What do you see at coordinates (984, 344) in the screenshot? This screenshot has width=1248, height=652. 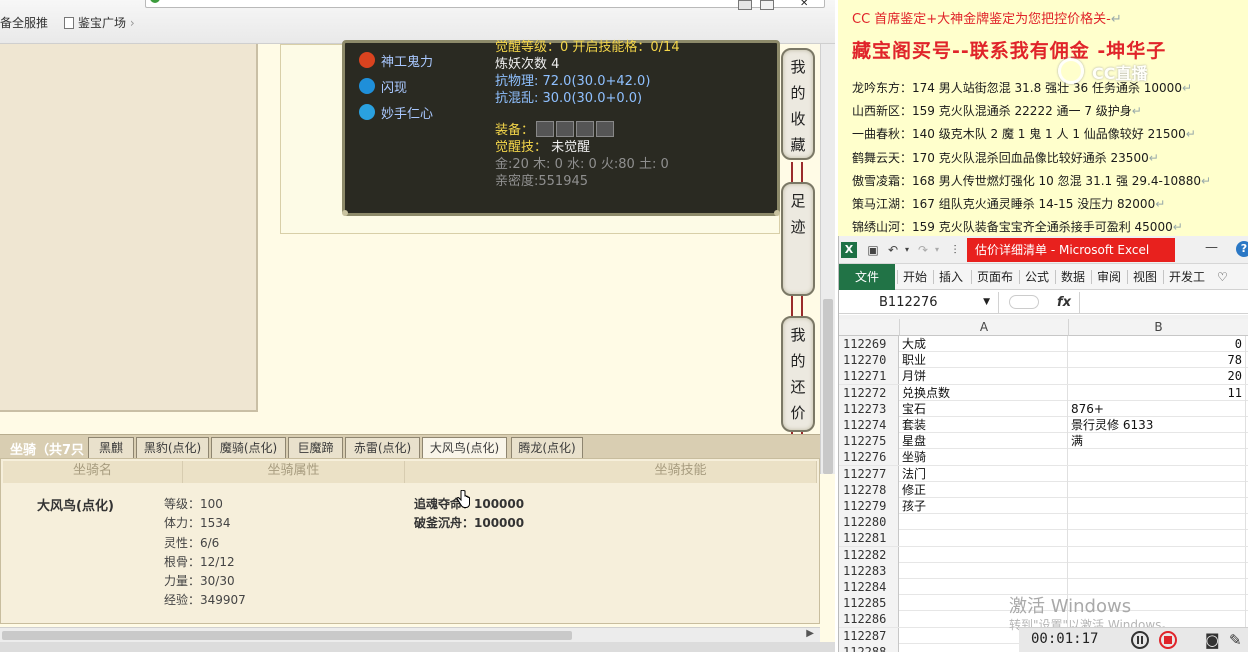 I see `cell-a: 大成` at bounding box center [984, 344].